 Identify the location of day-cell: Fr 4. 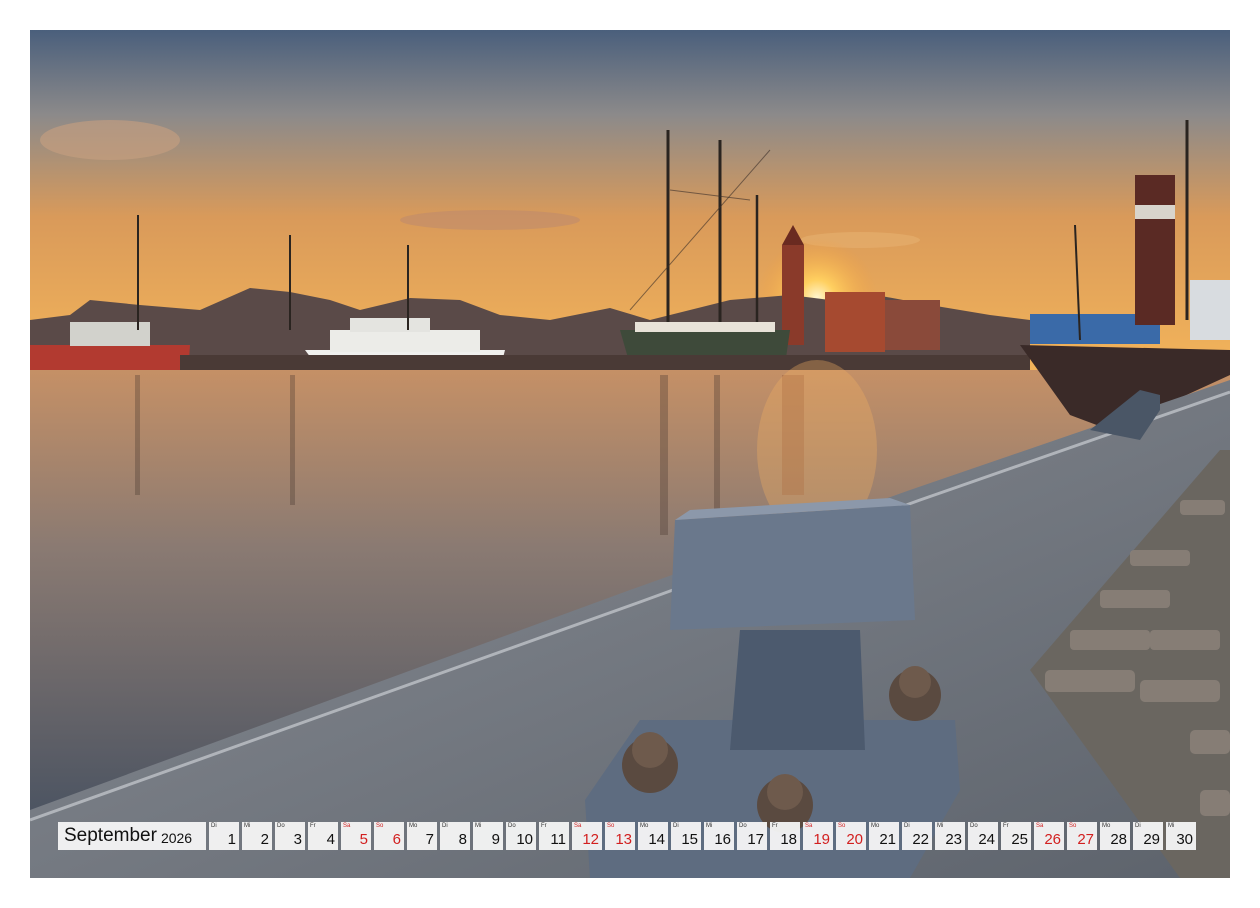
(323, 836).